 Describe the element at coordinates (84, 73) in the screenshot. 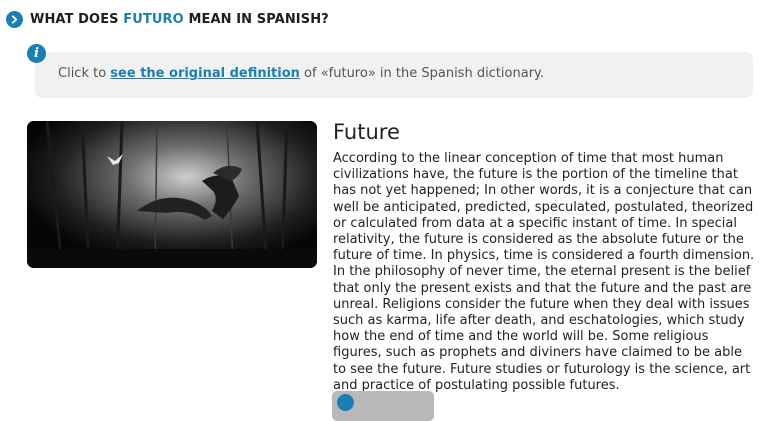

I see `info-prefix: Click to` at that location.